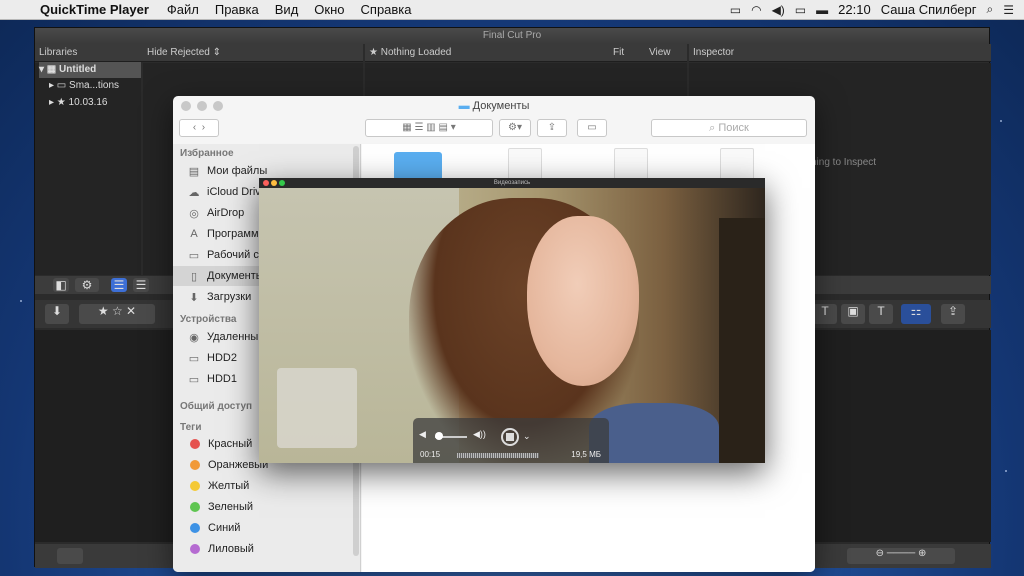  Describe the element at coordinates (660, 53) in the screenshot. I see `view-menu: View` at that location.